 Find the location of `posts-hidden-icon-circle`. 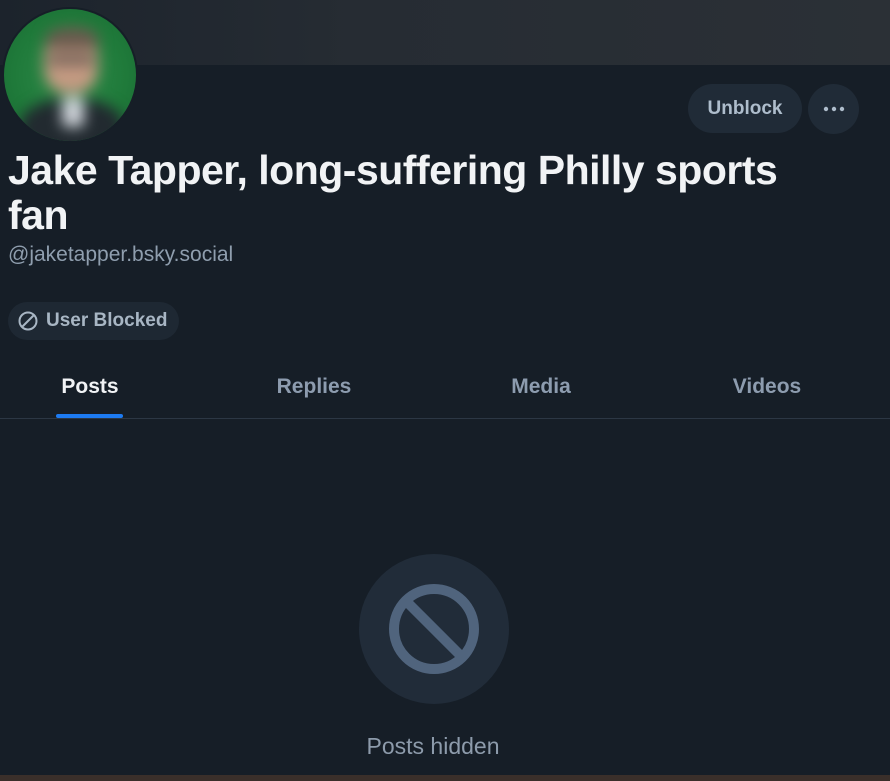

posts-hidden-icon-circle is located at coordinates (434, 629).